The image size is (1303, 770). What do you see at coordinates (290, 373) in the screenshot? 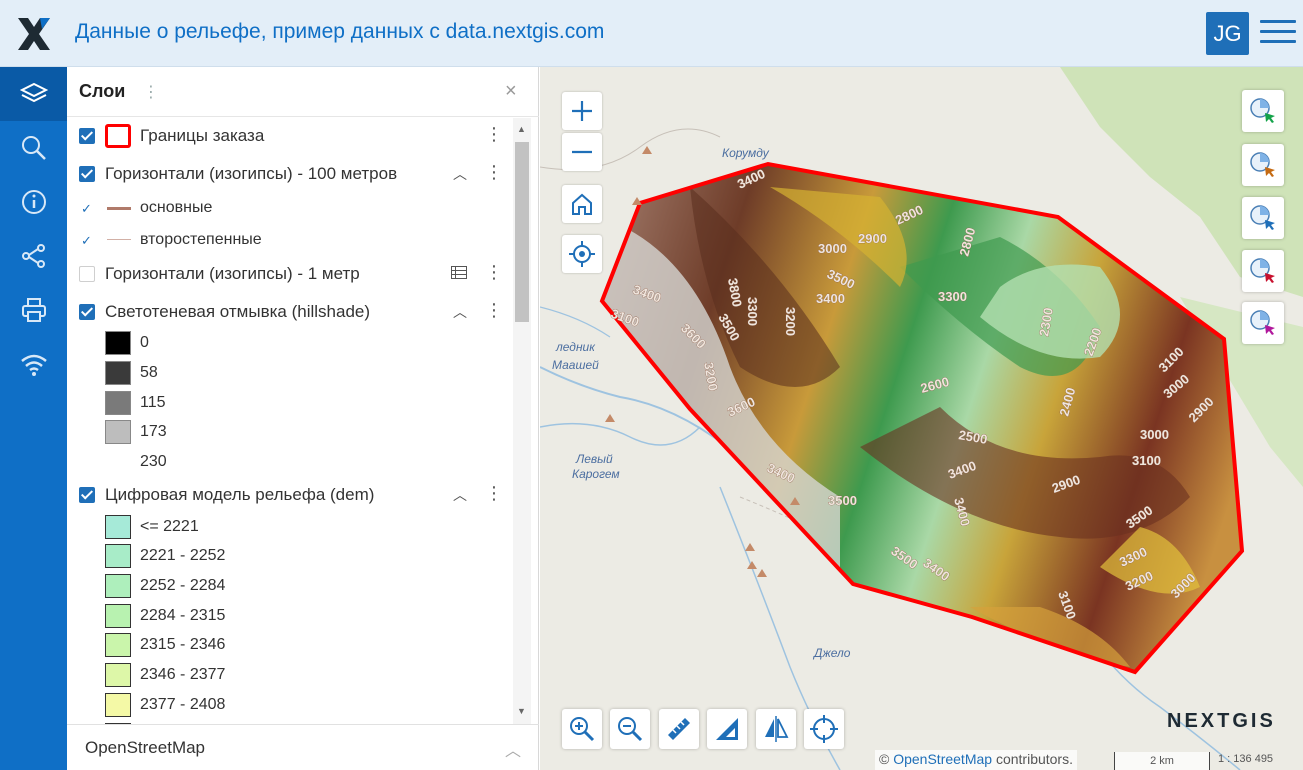
I see `legend-item: 58` at bounding box center [290, 373].